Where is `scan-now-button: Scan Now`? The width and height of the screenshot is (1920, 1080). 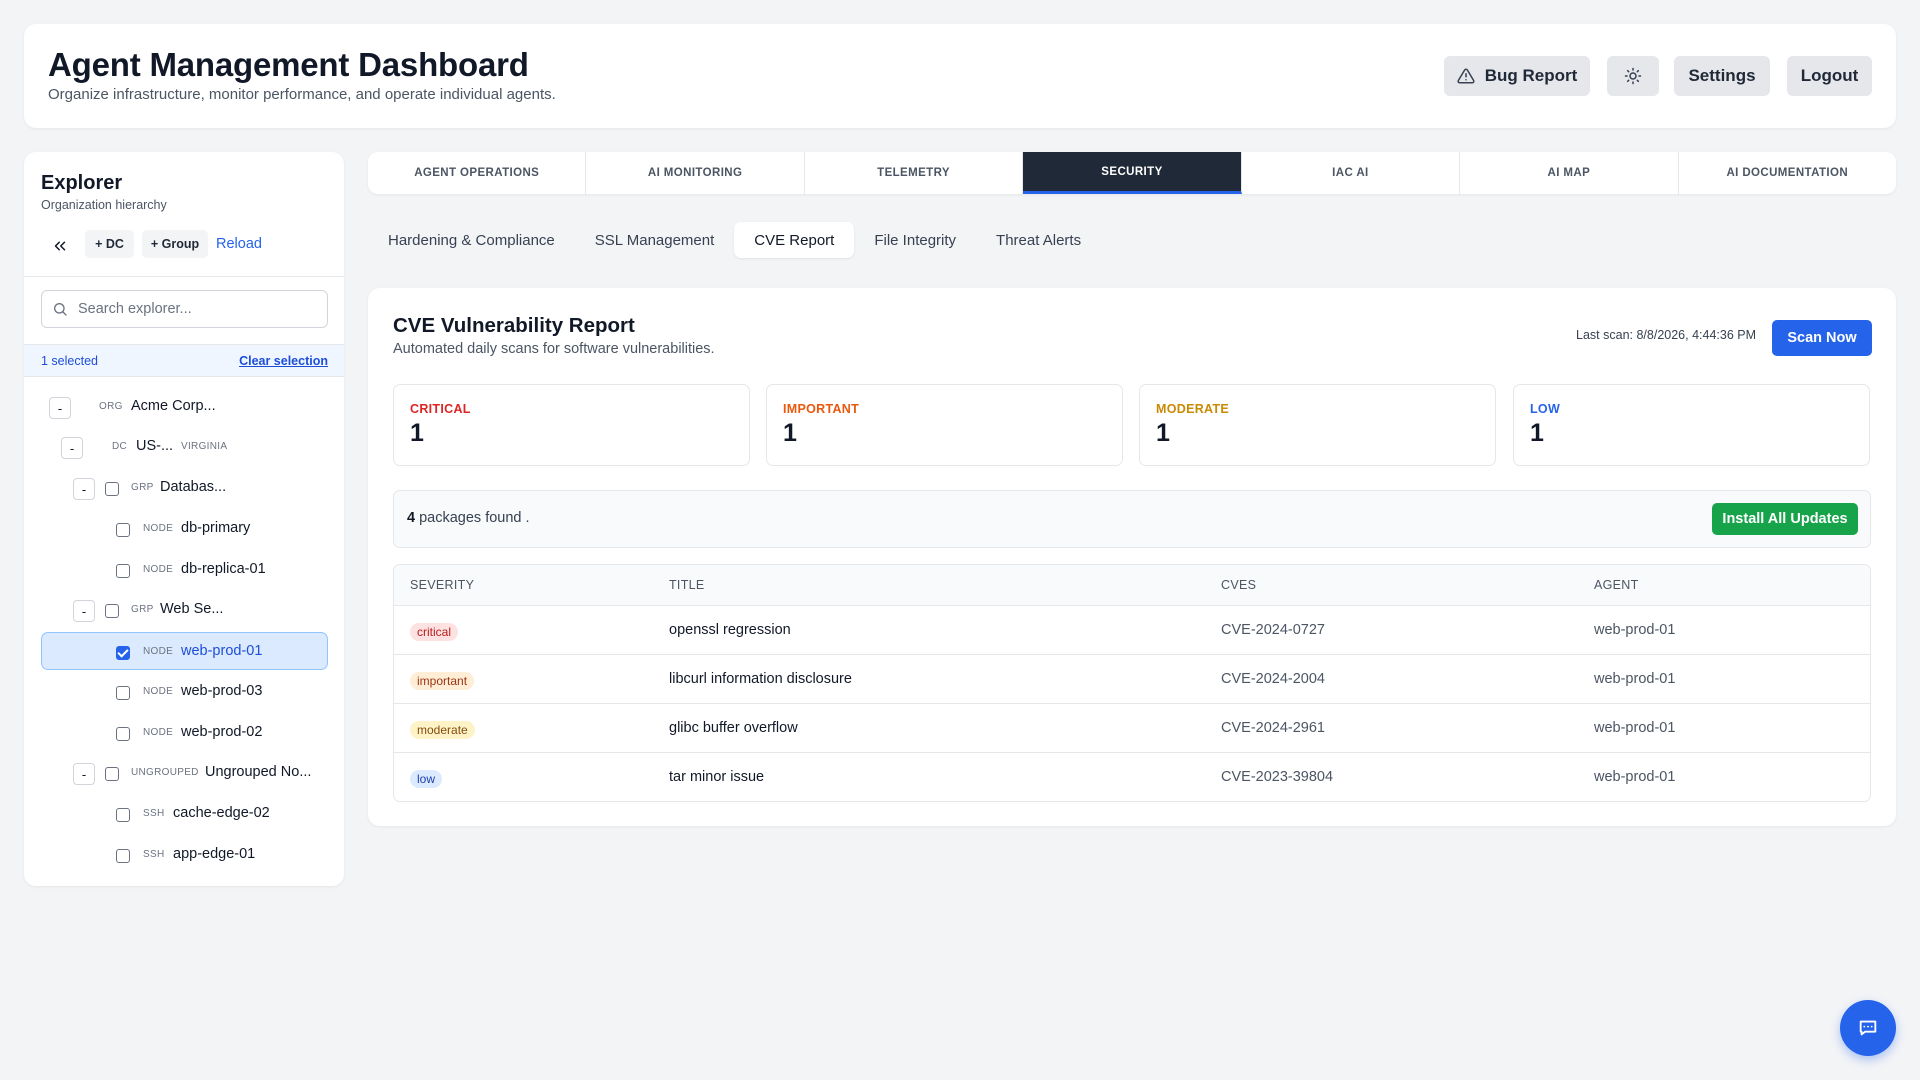
scan-now-button: Scan Now is located at coordinates (1822, 338).